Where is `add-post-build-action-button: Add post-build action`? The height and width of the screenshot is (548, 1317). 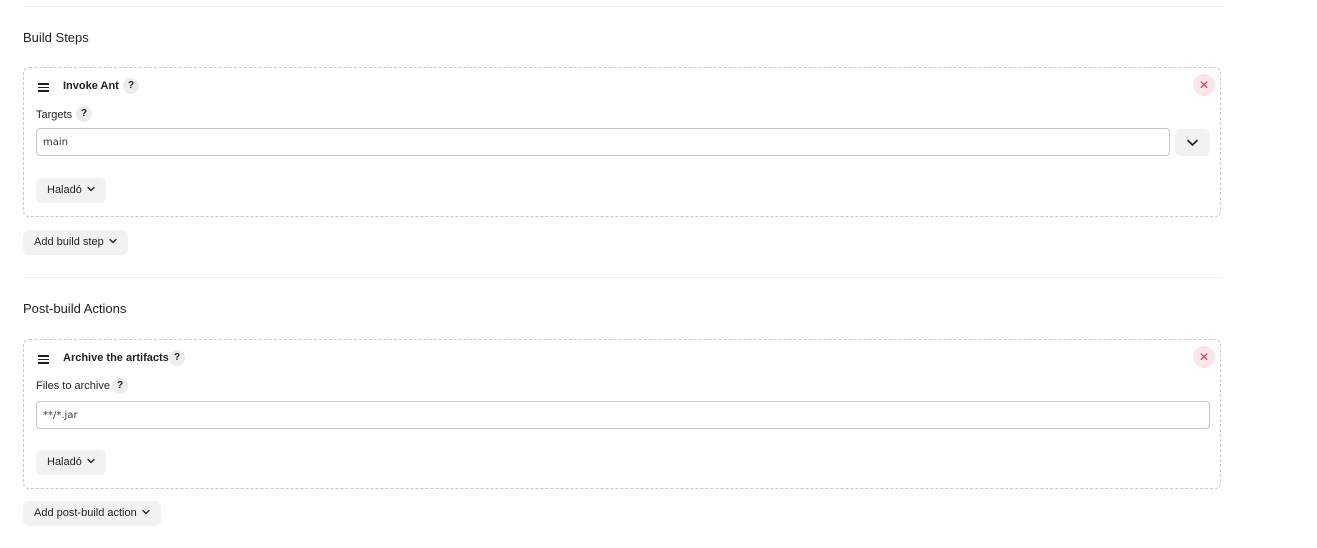 add-post-build-action-button: Add post-build action is located at coordinates (92, 513).